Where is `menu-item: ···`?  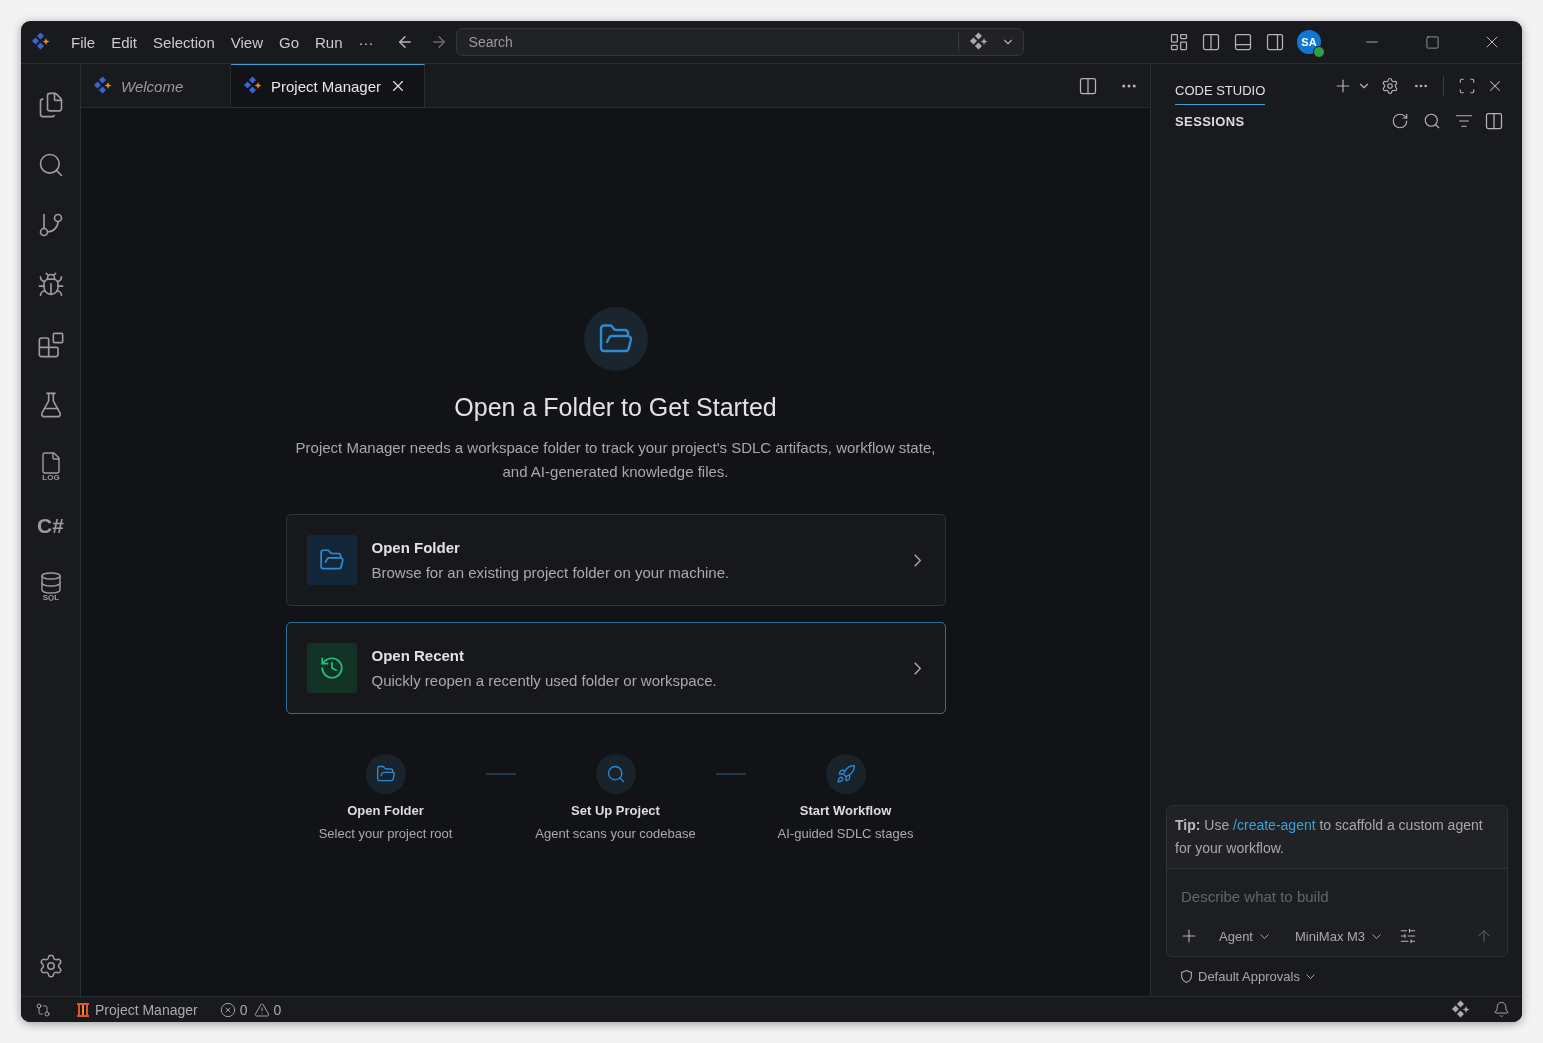
menu-item: ··· is located at coordinates (366, 42).